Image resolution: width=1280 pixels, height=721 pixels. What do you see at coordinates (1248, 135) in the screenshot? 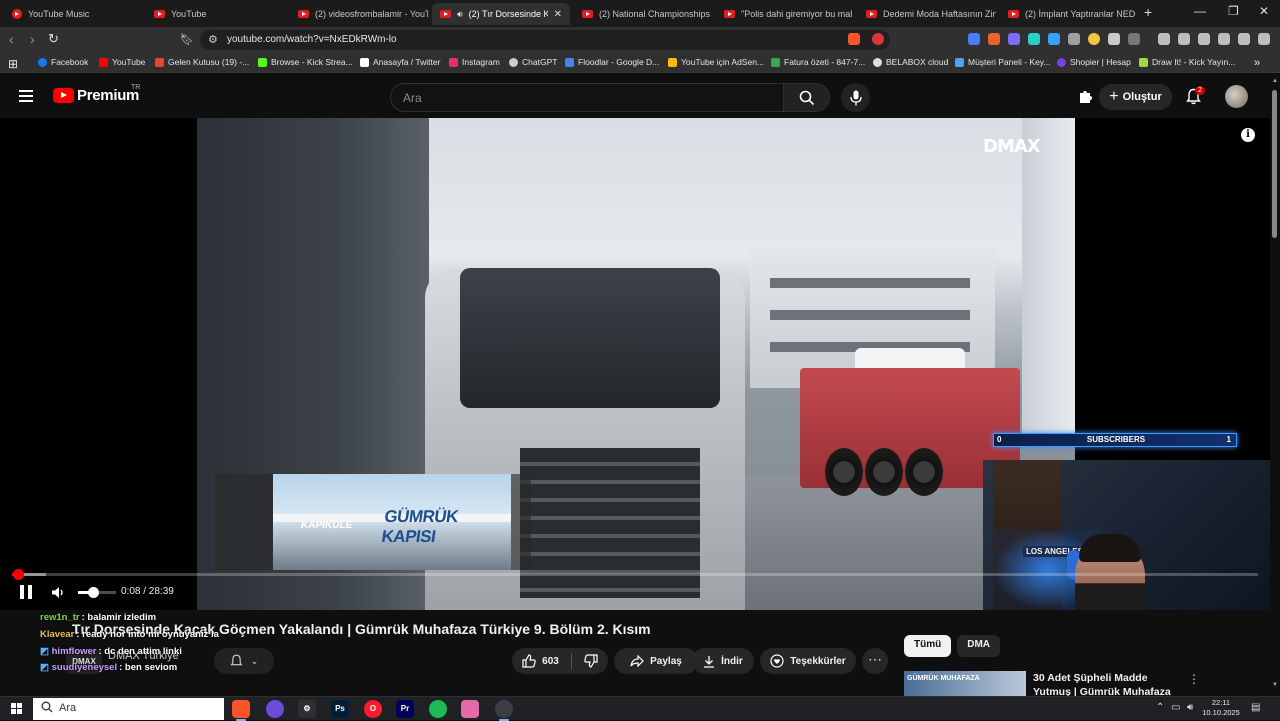
I see `info-icon: i` at bounding box center [1248, 135].